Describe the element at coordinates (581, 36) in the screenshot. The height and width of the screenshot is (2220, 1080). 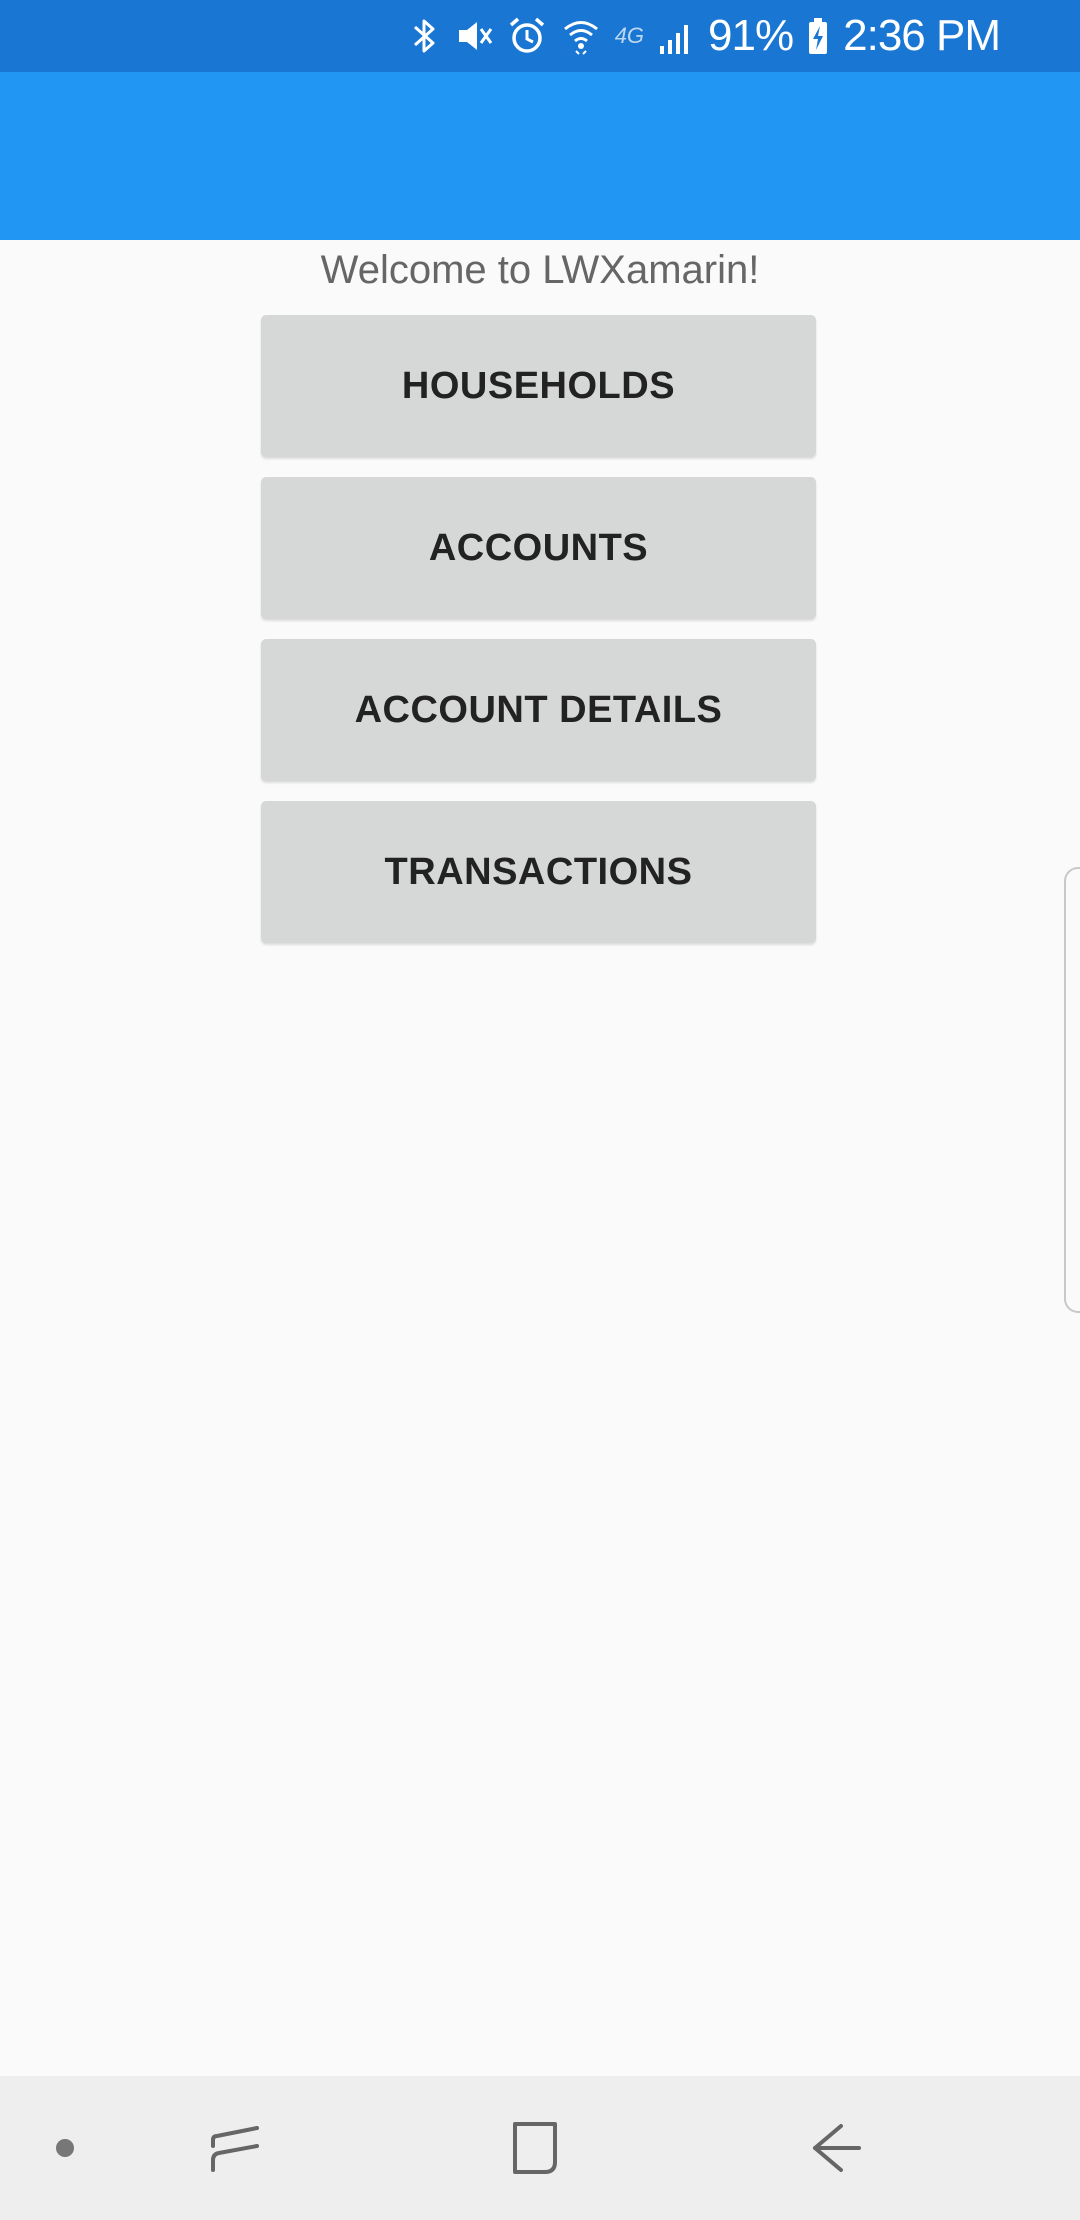
I see `wifi-icon` at that location.